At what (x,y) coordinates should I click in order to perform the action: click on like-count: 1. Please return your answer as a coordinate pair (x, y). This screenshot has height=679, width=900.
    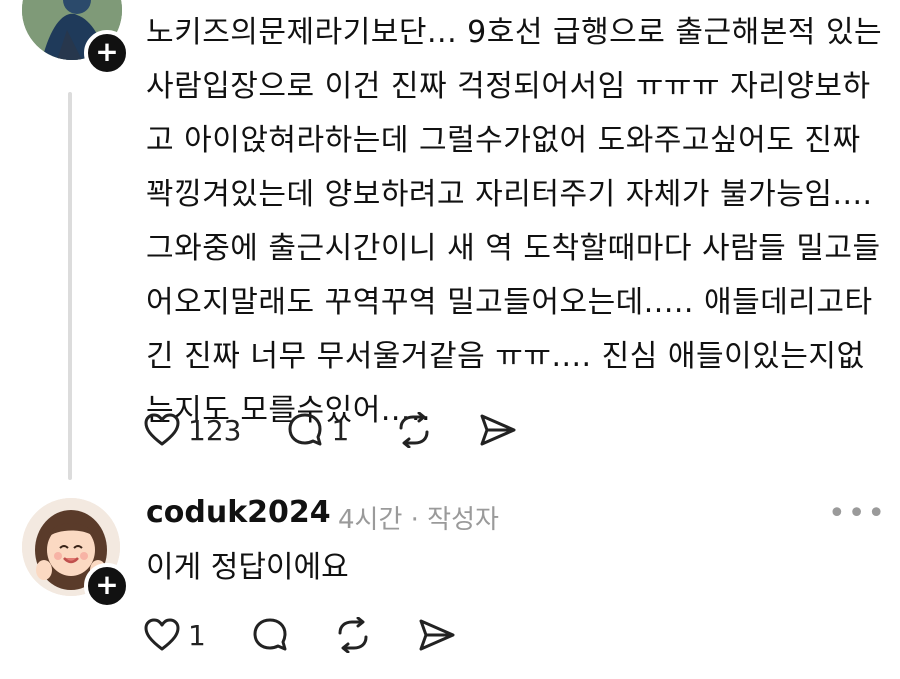
    Looking at the image, I should click on (197, 635).